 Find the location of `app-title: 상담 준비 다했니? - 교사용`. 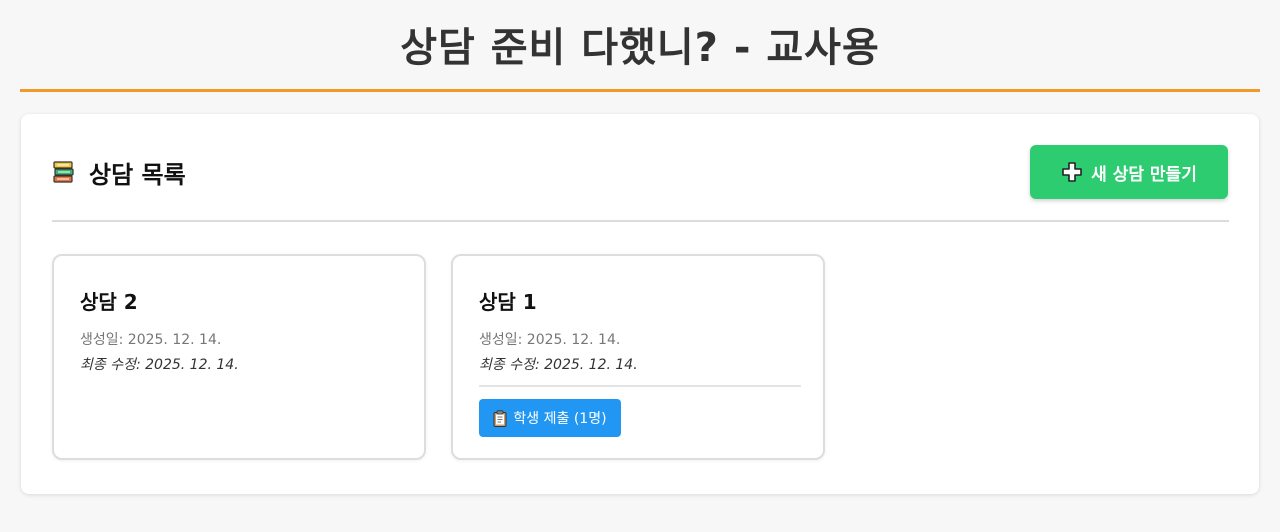

app-title: 상담 준비 다했니? - 교사용 is located at coordinates (640, 48).